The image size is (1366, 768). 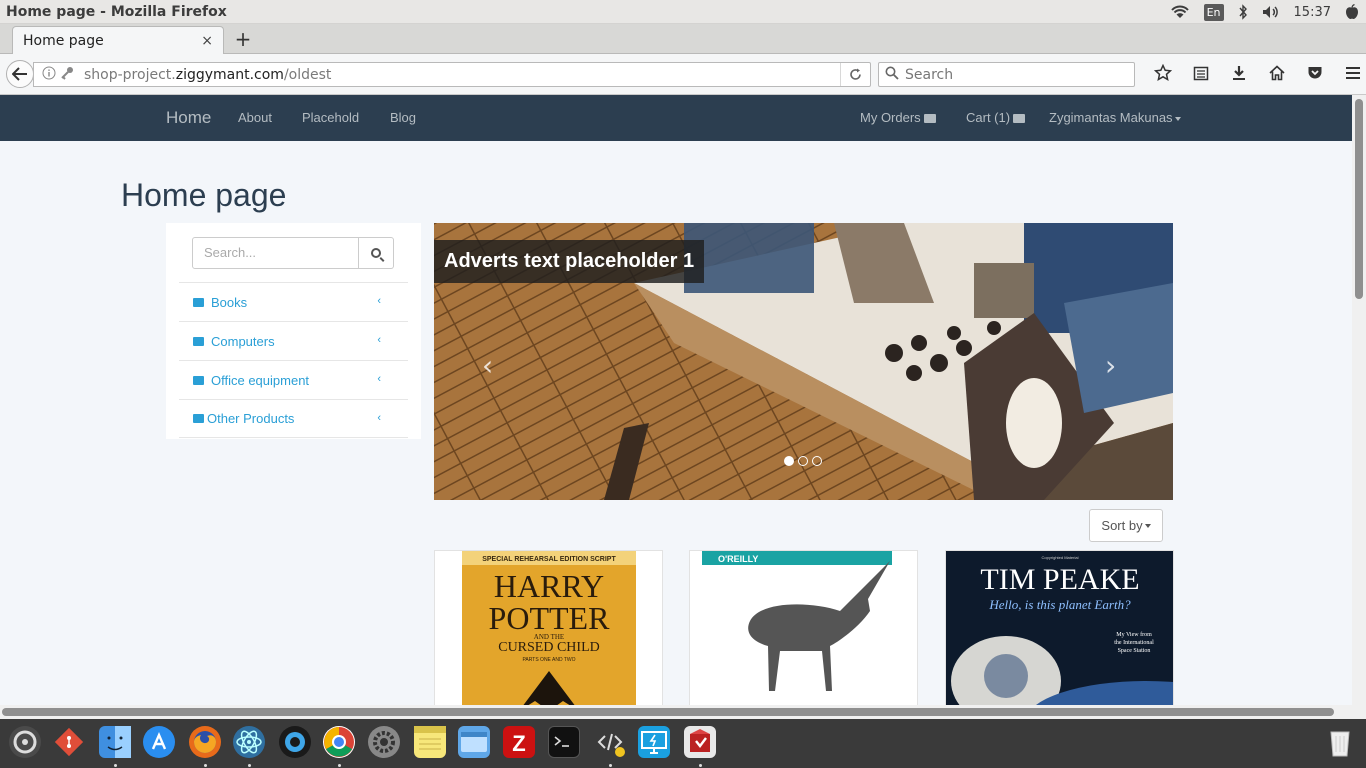 What do you see at coordinates (549, 559) in the screenshot?
I see `book-cover-text: SPECIAL REHEARSAL EDITION SCRIPT` at bounding box center [549, 559].